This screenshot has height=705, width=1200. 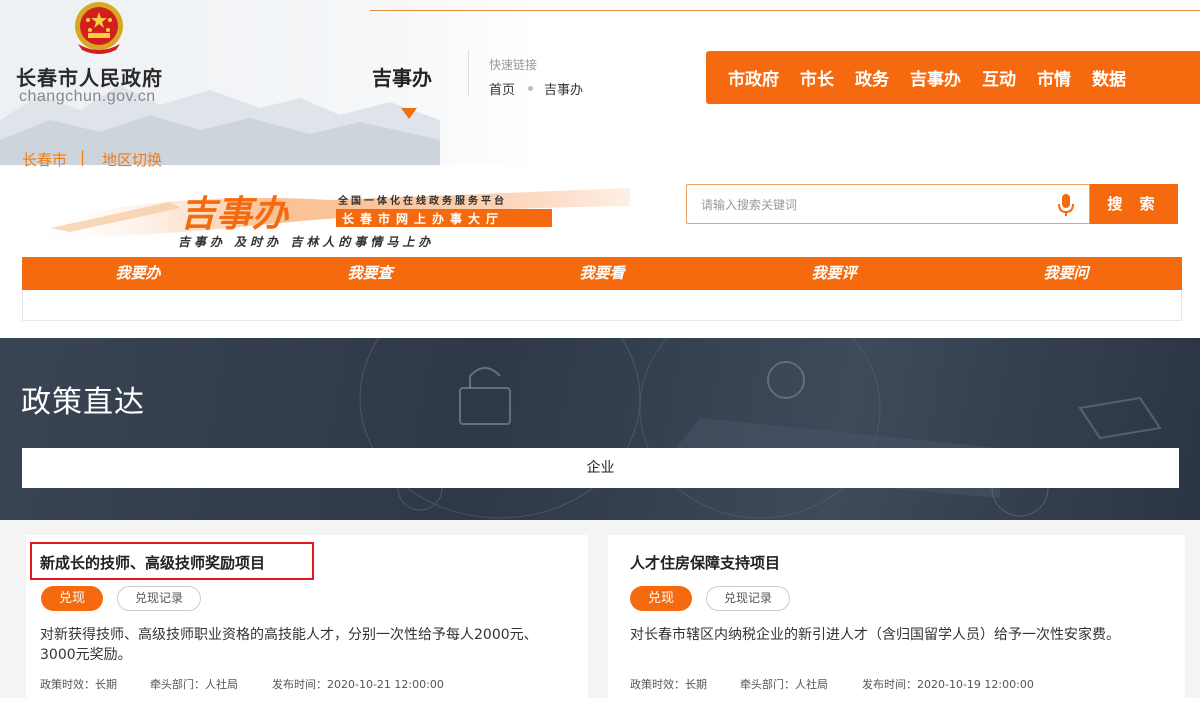 What do you see at coordinates (602, 305) in the screenshot?
I see `tab-panel` at bounding box center [602, 305].